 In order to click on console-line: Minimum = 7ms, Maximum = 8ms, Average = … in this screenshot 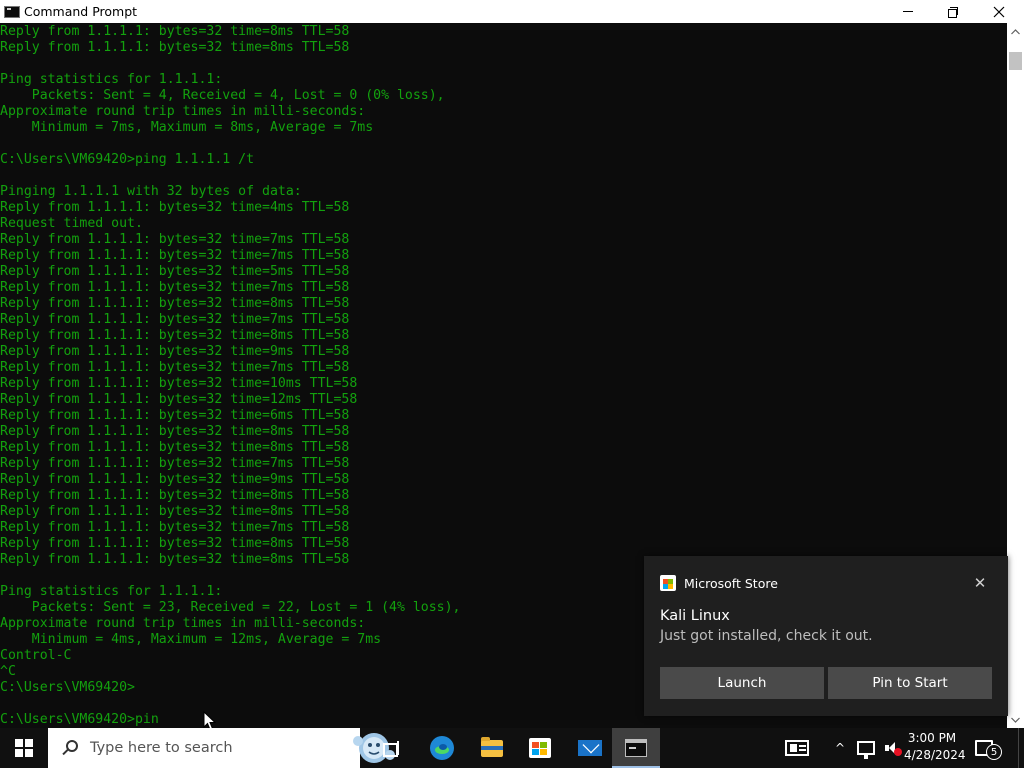, I will do `click(187, 127)`.